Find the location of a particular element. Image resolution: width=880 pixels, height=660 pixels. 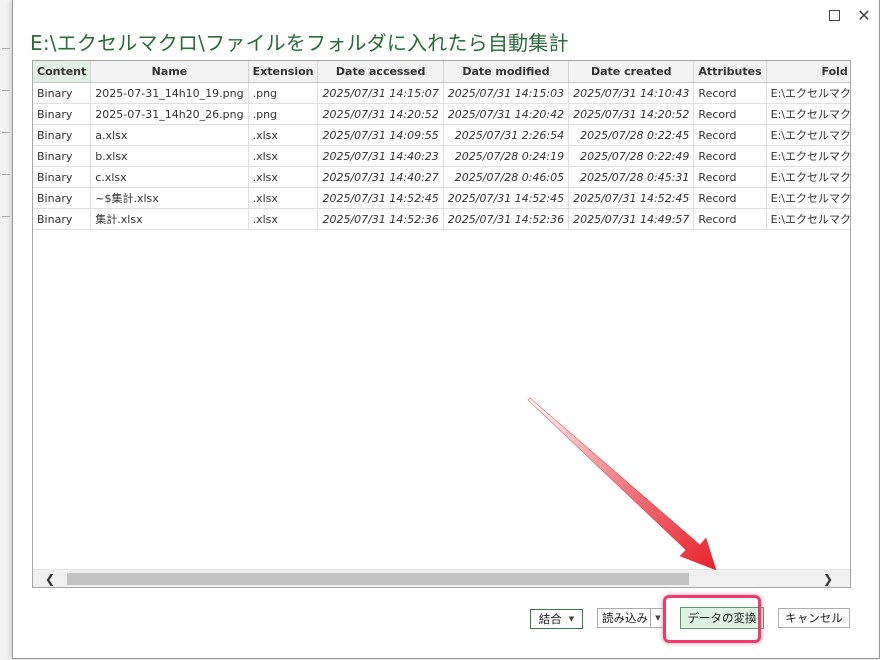

cell-date-modified: 2025/07/28 0:46:05 is located at coordinates (506, 177).